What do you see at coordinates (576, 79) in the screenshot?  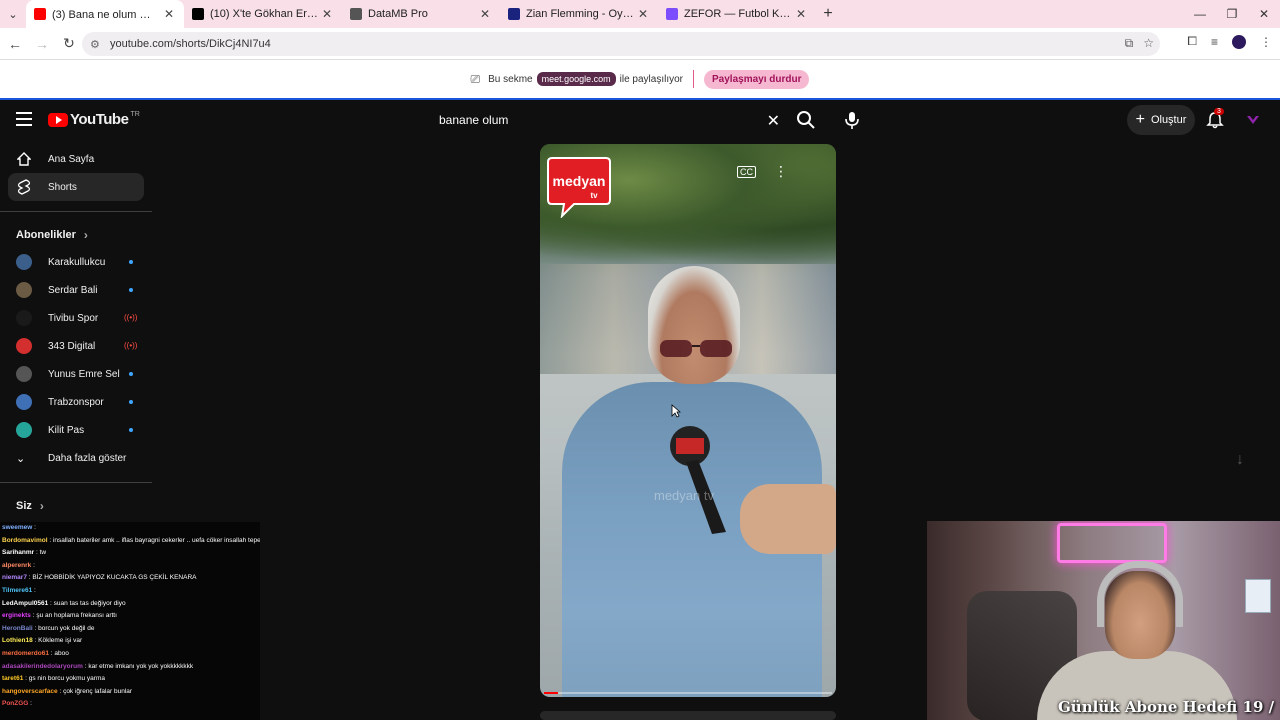 I see `shared-site-pill: meet.google.com` at bounding box center [576, 79].